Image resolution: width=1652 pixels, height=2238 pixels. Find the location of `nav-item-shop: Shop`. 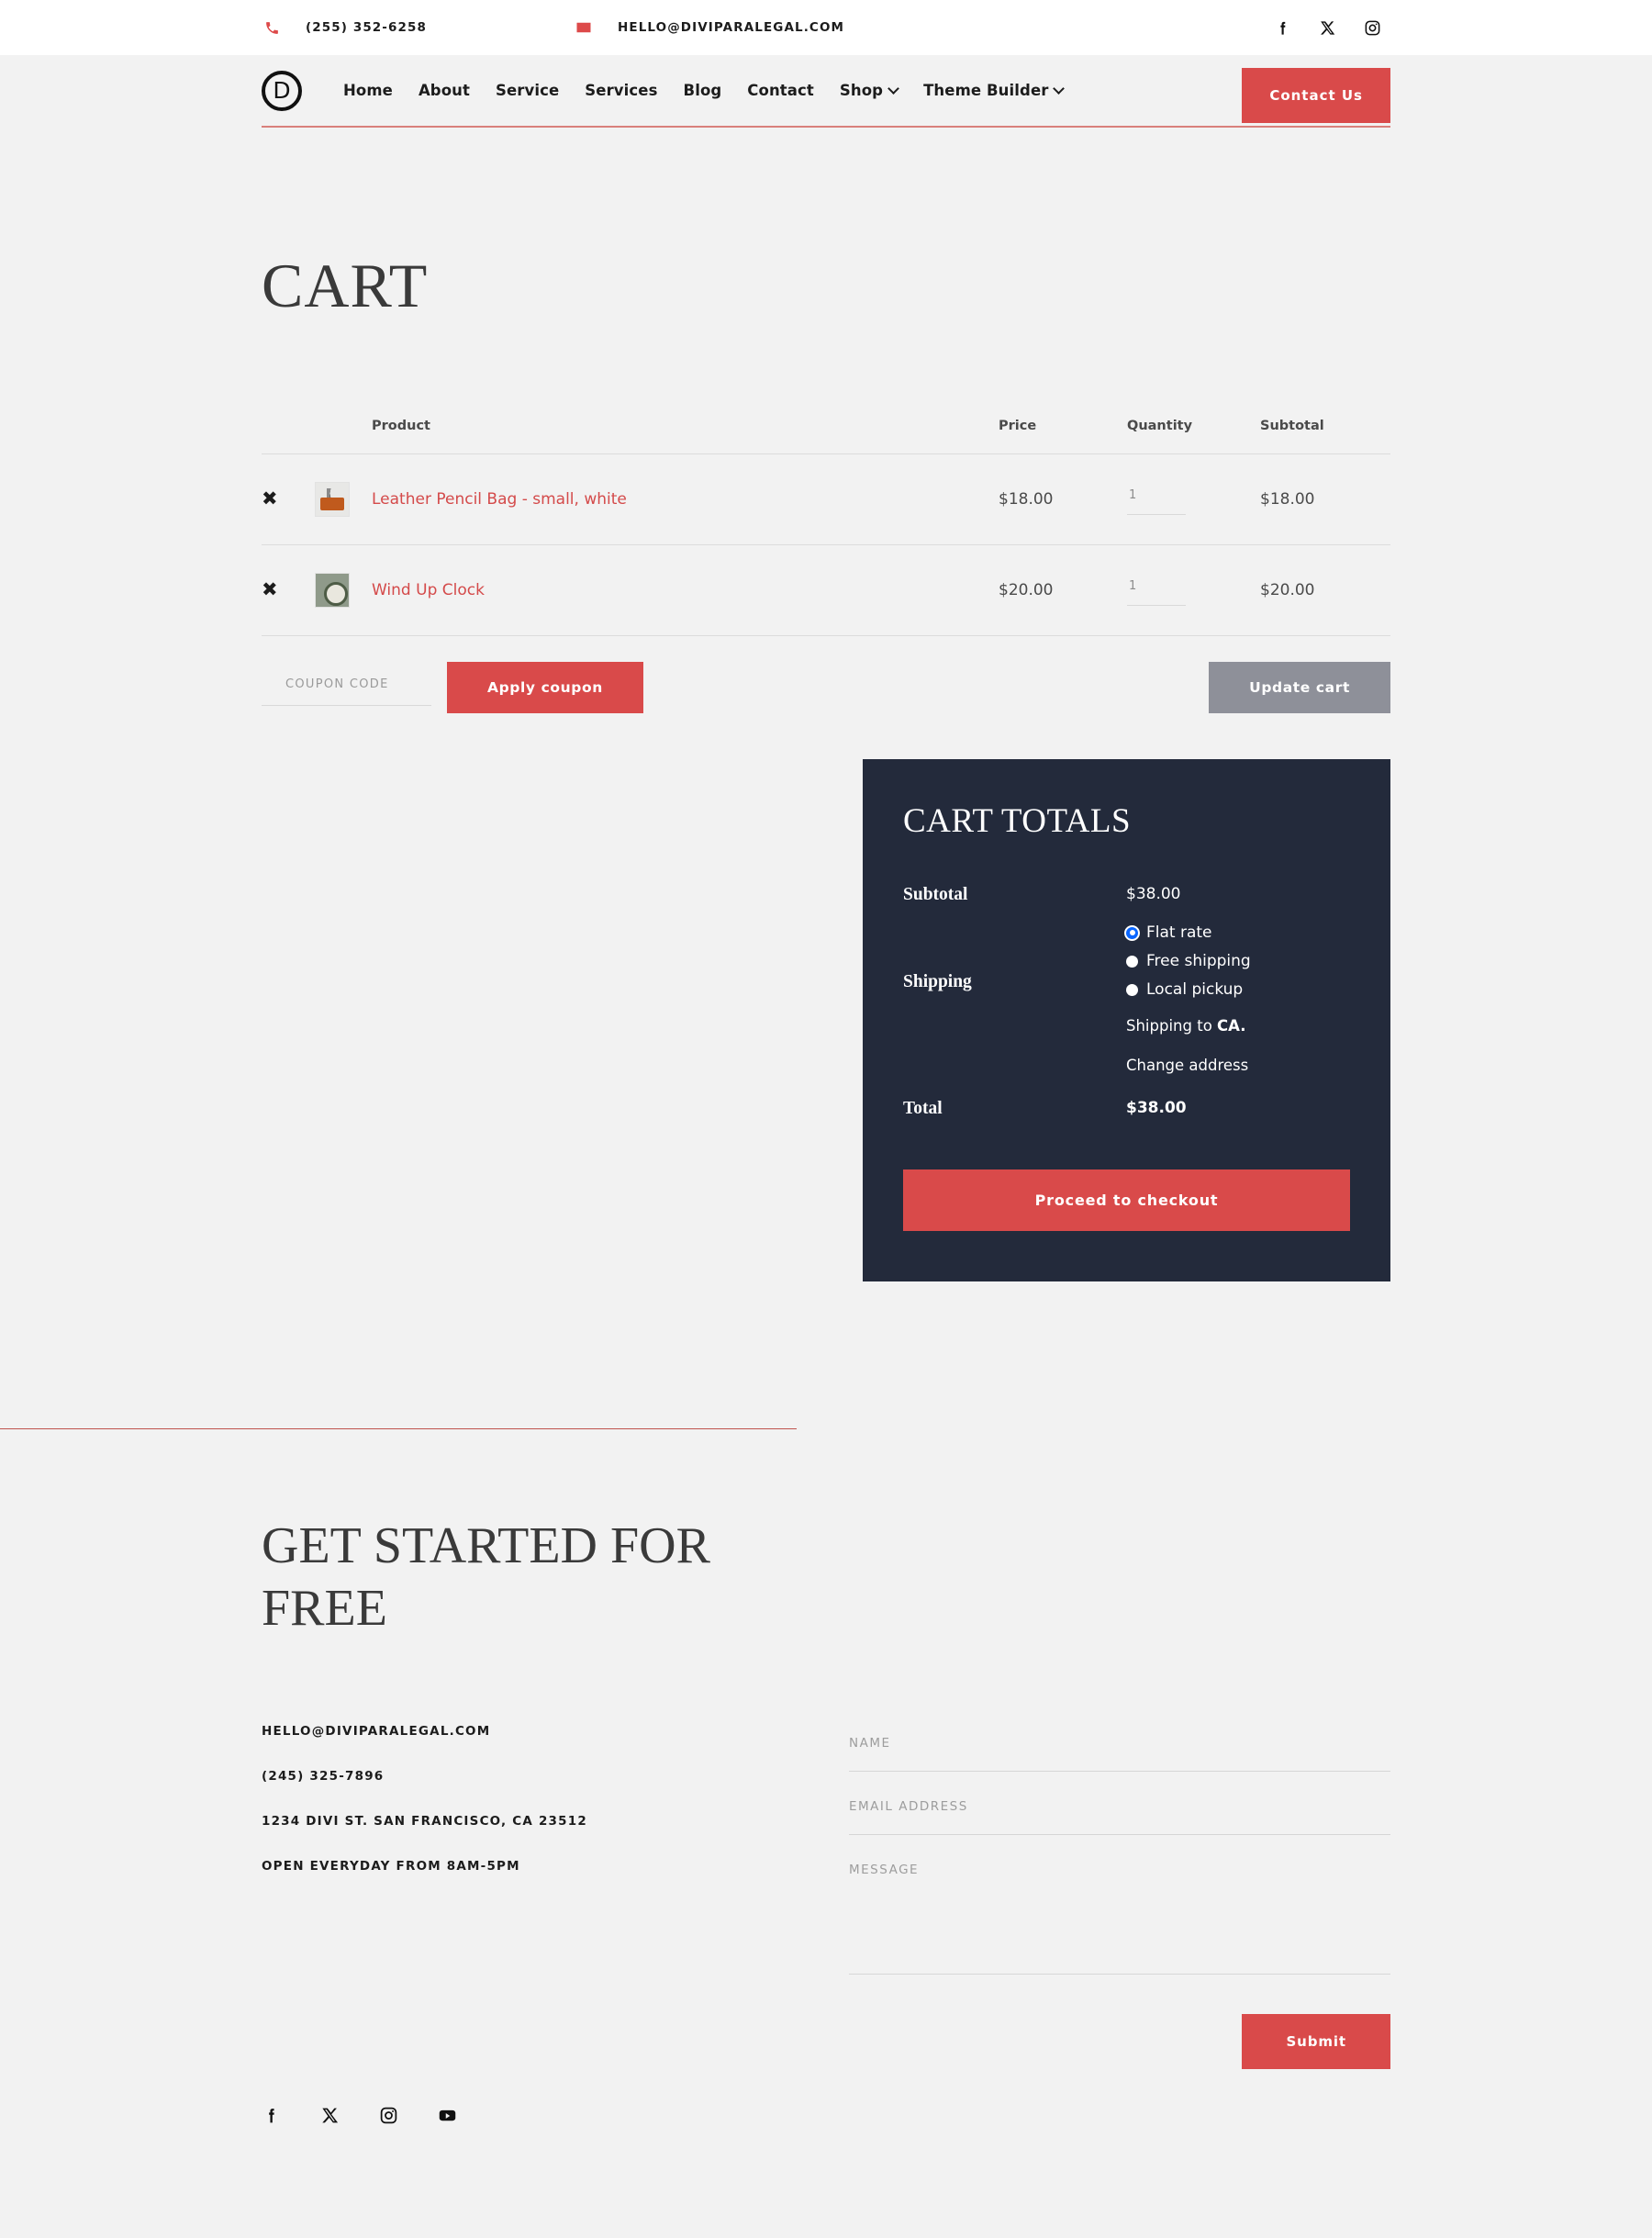

nav-item-shop: Shop is located at coordinates (869, 90).